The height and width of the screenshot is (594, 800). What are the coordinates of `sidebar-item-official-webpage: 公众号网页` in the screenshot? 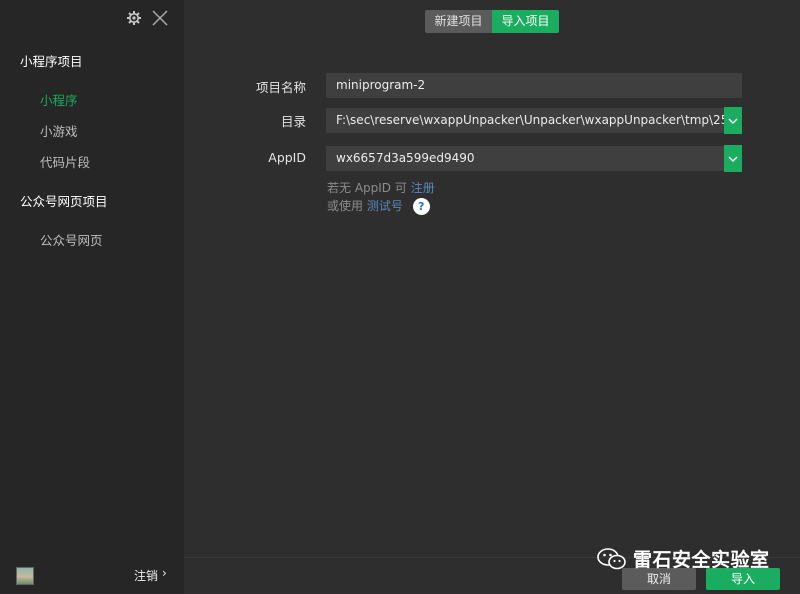 It's located at (71, 239).